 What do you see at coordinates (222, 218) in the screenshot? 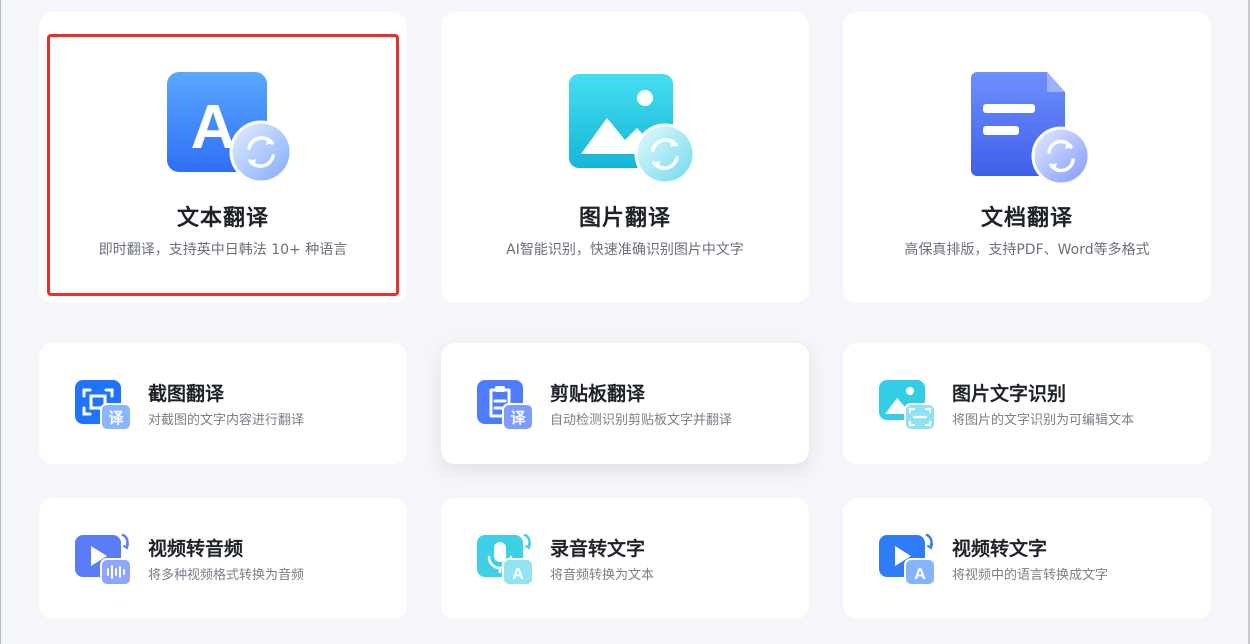
I see `card-title: 文本翻译` at bounding box center [222, 218].